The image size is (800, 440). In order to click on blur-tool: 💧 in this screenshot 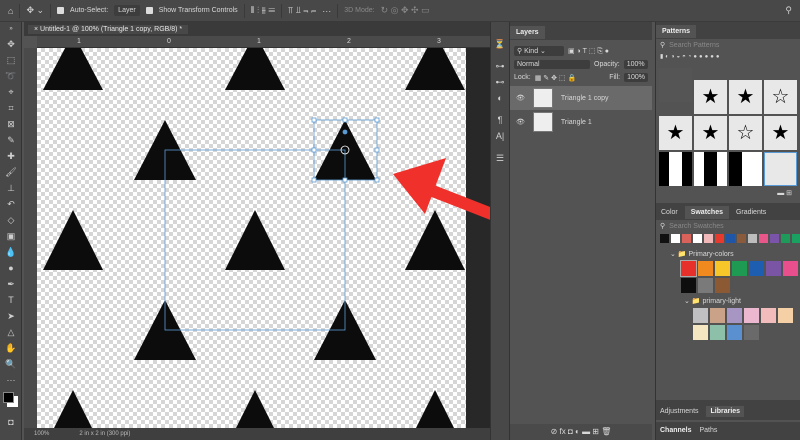, I will do `click(11, 252)`.